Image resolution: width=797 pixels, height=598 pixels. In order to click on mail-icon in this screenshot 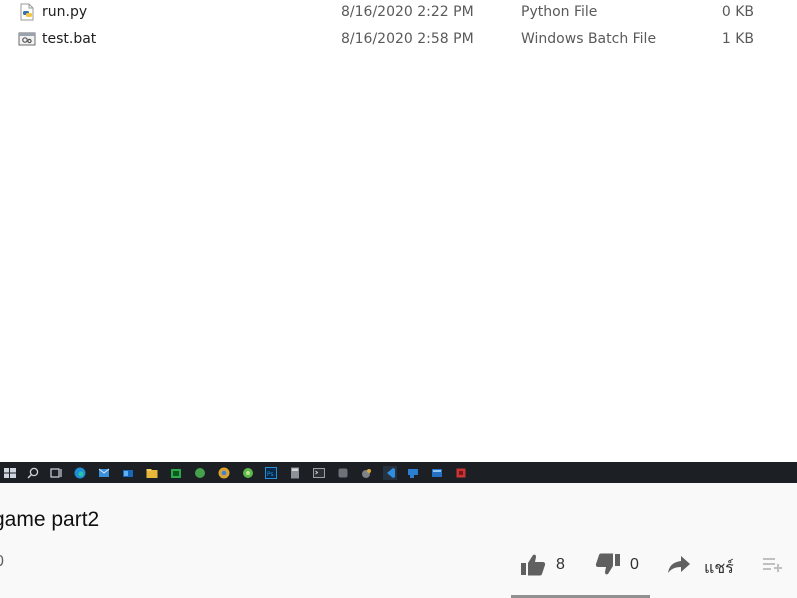, I will do `click(104, 472)`.